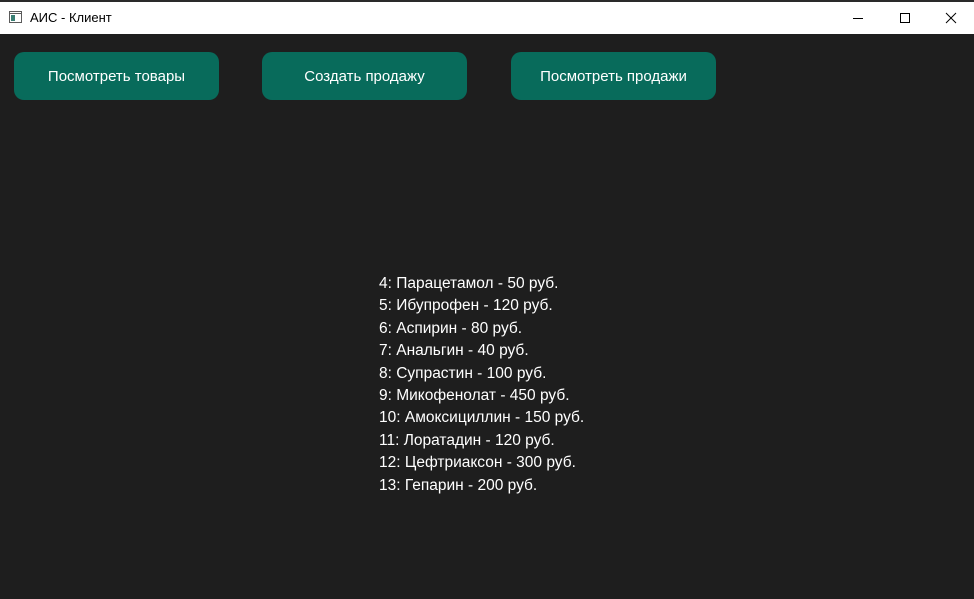  I want to click on title-bar: АИС - Клиент, so click(487, 17).